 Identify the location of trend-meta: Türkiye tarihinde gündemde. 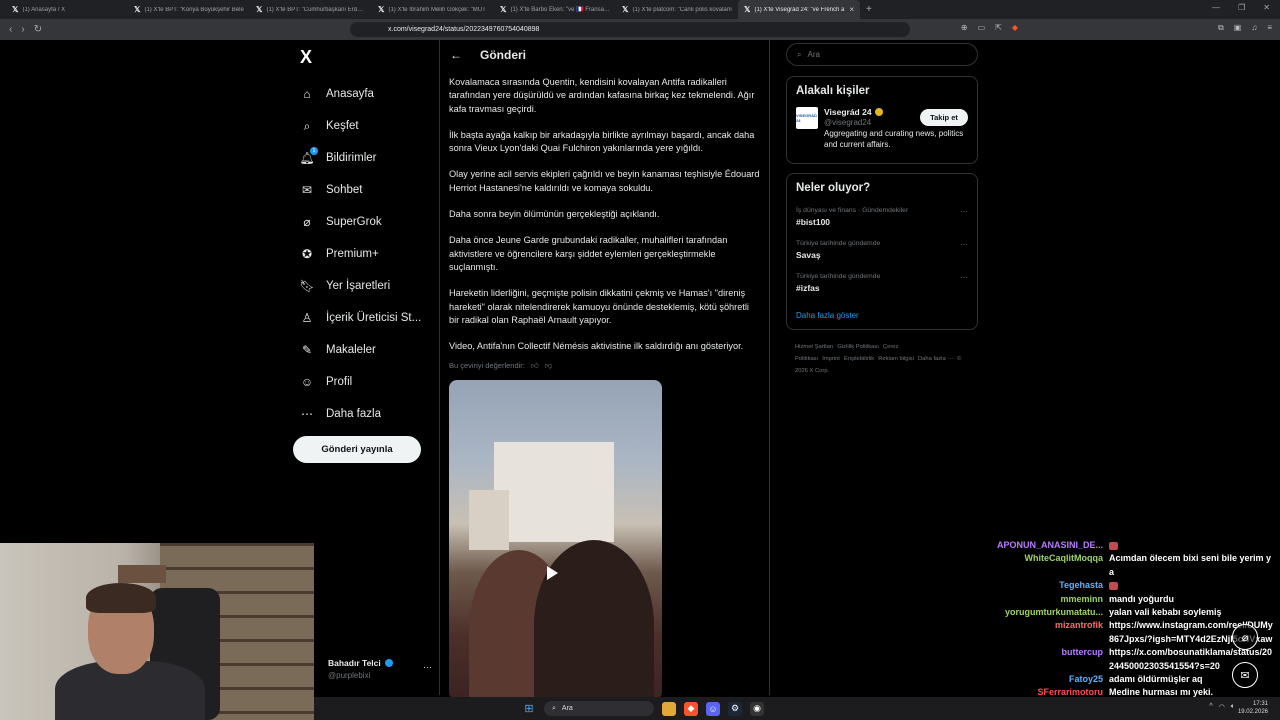
(838, 276).